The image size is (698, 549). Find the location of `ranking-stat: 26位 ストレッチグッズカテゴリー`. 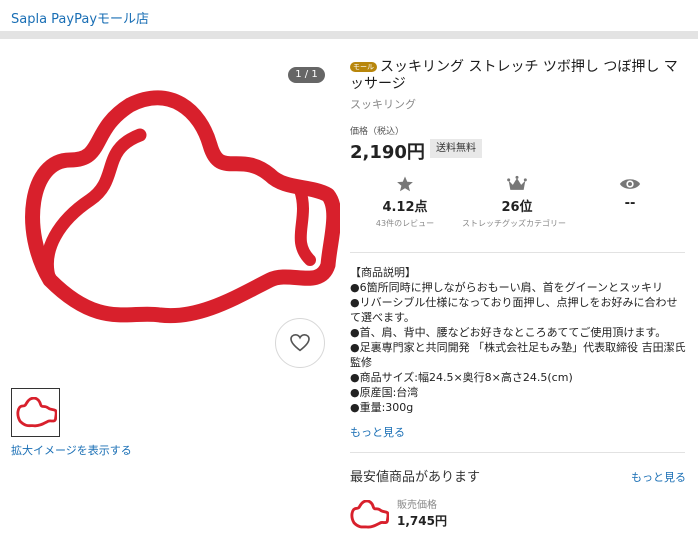

ranking-stat: 26位 ストレッチグッズカテゴリー is located at coordinates (517, 201).